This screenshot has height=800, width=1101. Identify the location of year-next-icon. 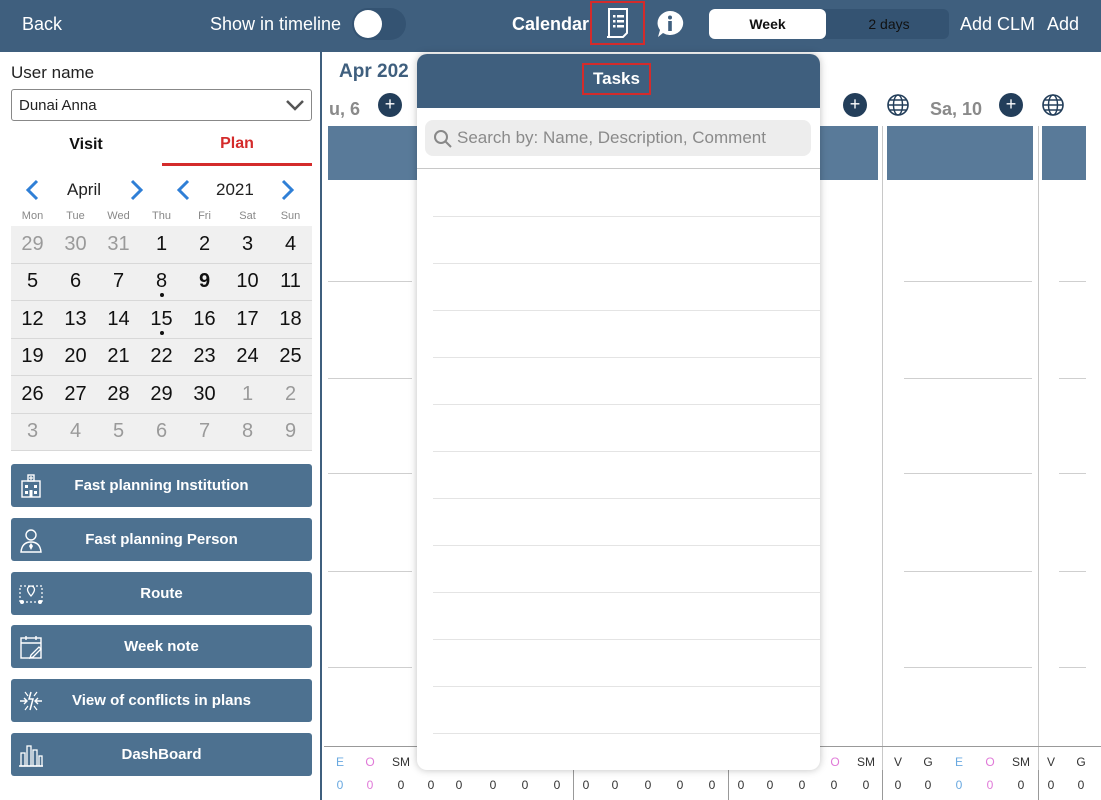
(287, 190).